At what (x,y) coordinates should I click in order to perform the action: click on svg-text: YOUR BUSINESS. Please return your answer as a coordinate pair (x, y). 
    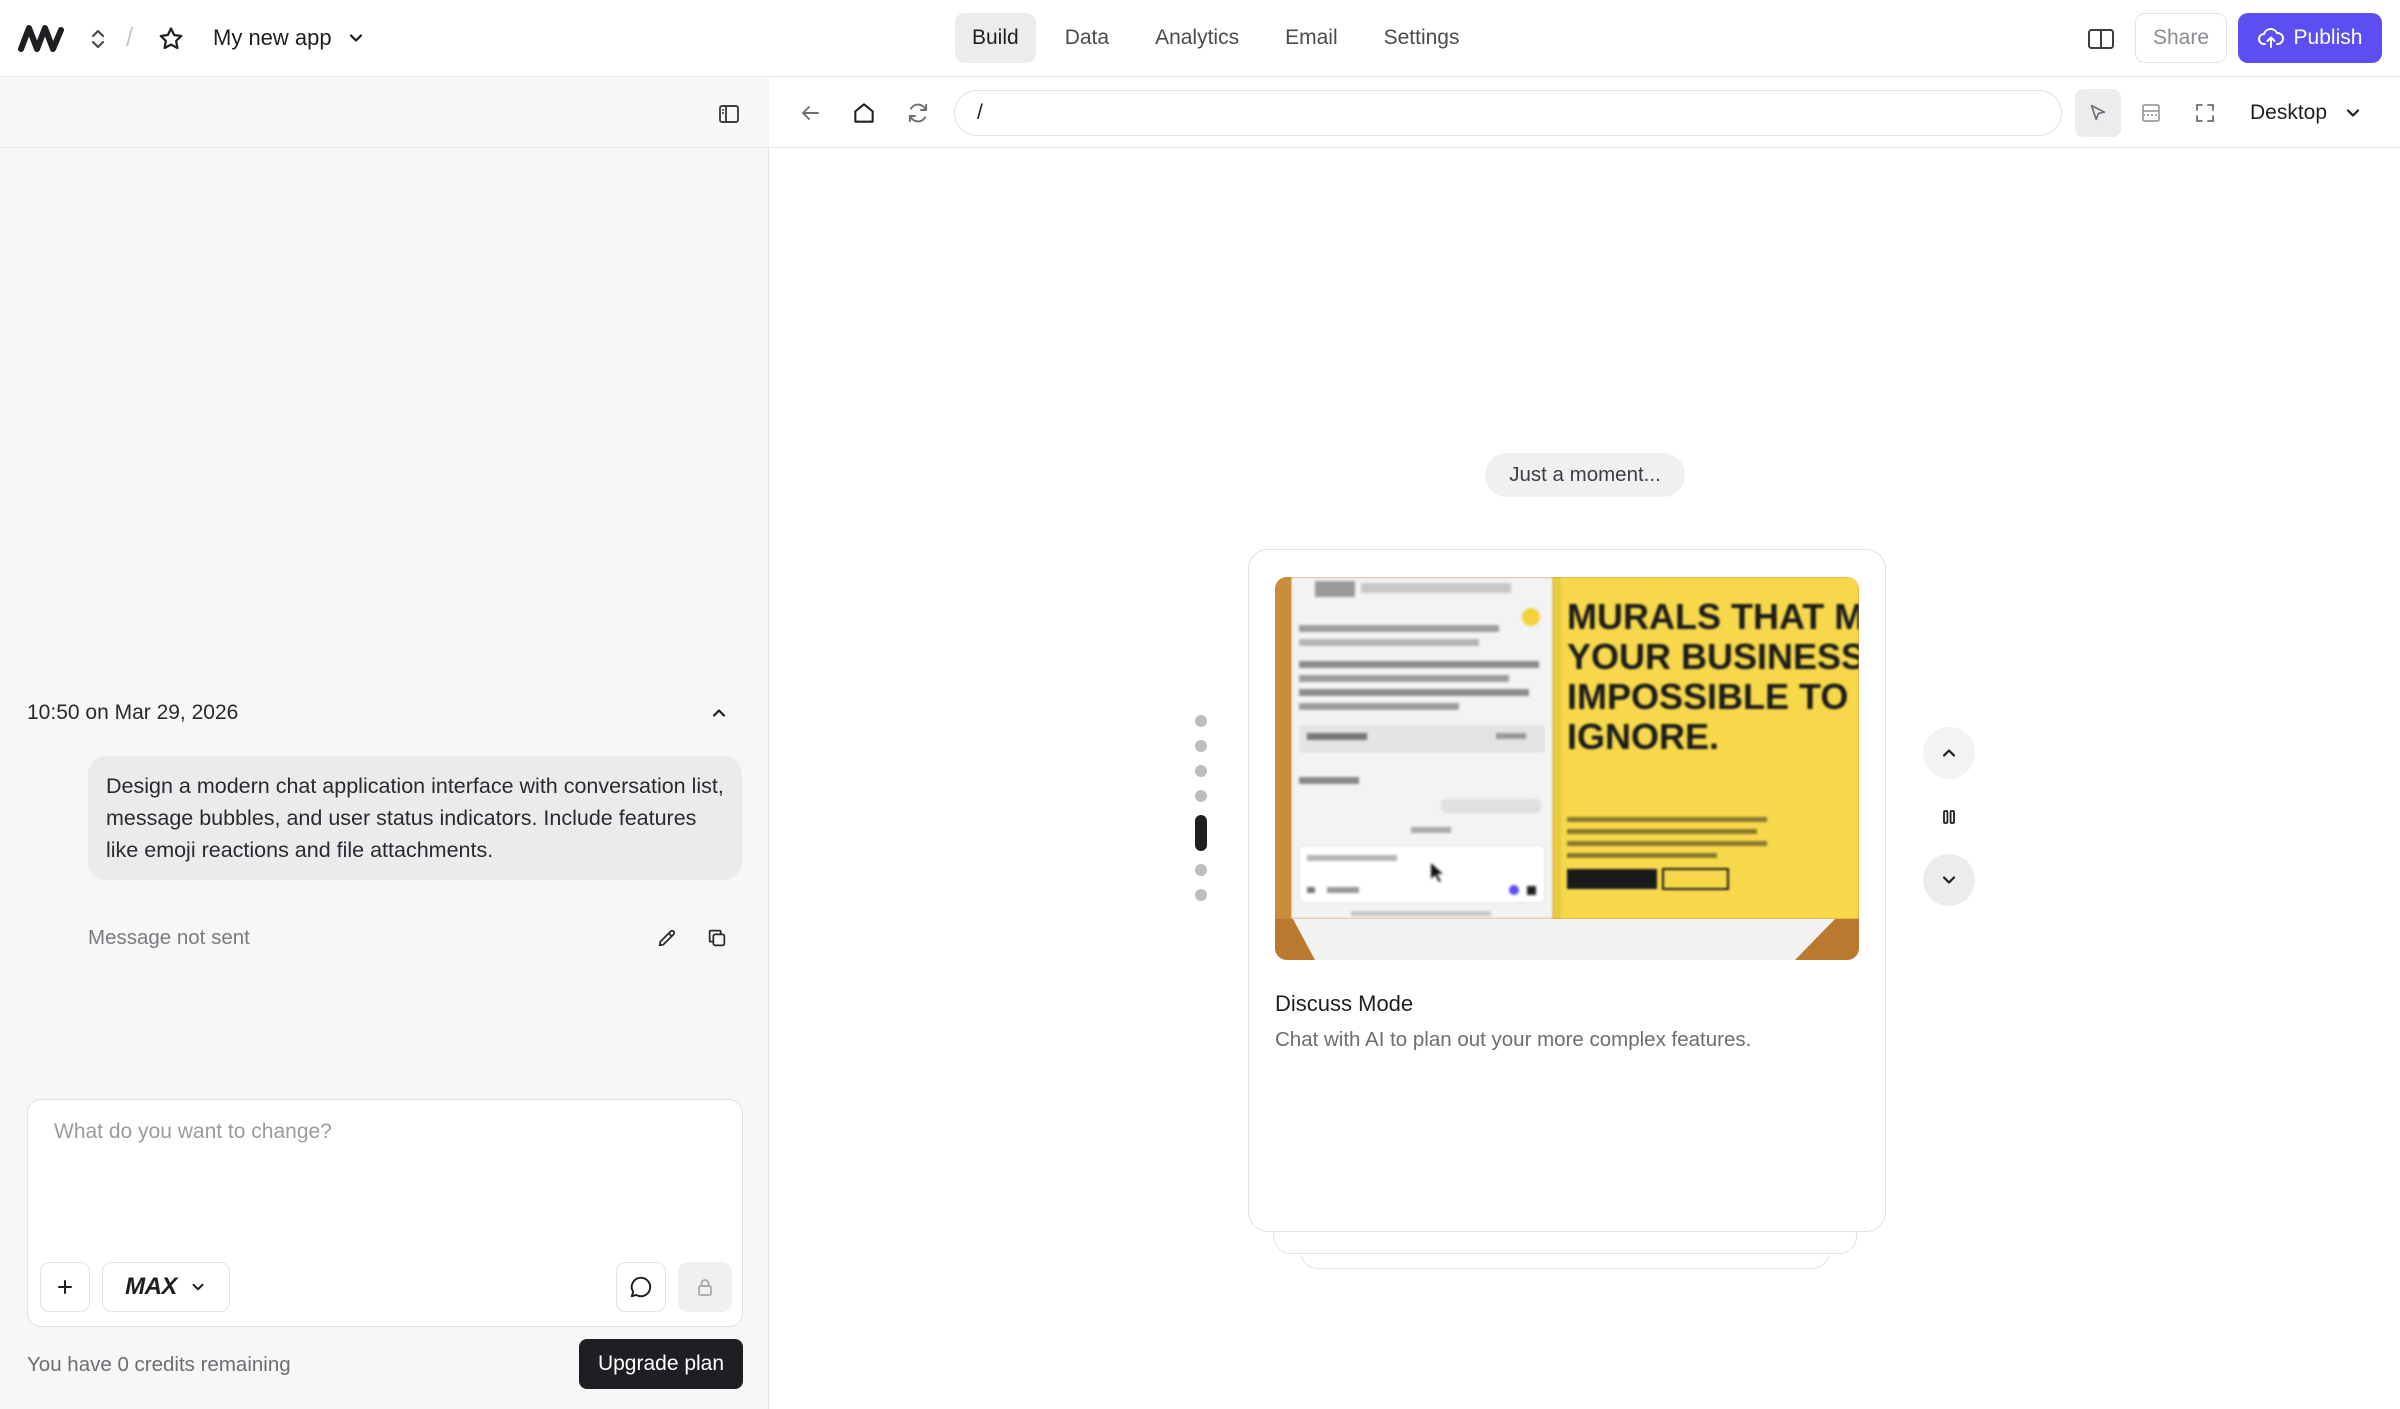
    Looking at the image, I should click on (1713, 656).